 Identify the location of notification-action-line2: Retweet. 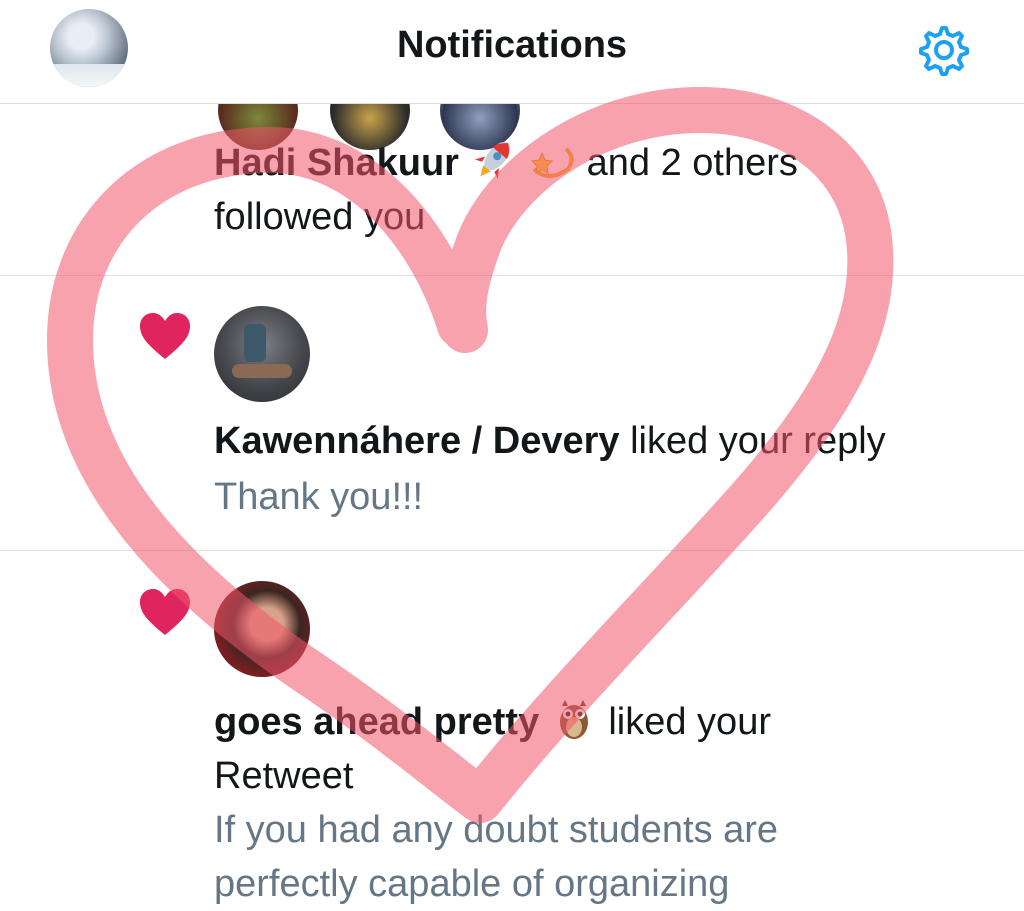
(284, 776).